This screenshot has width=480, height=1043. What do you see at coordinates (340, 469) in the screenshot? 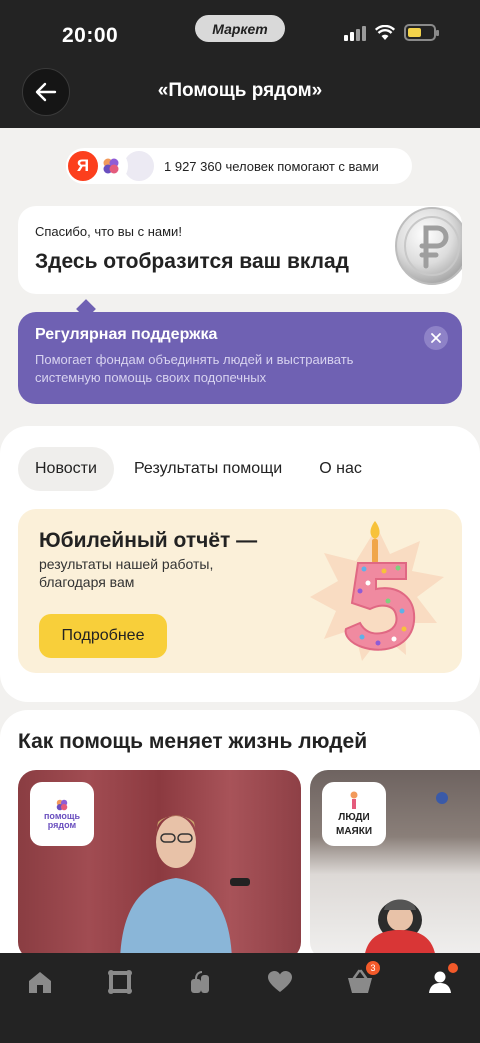
I see `tab-about: О нас` at bounding box center [340, 469].